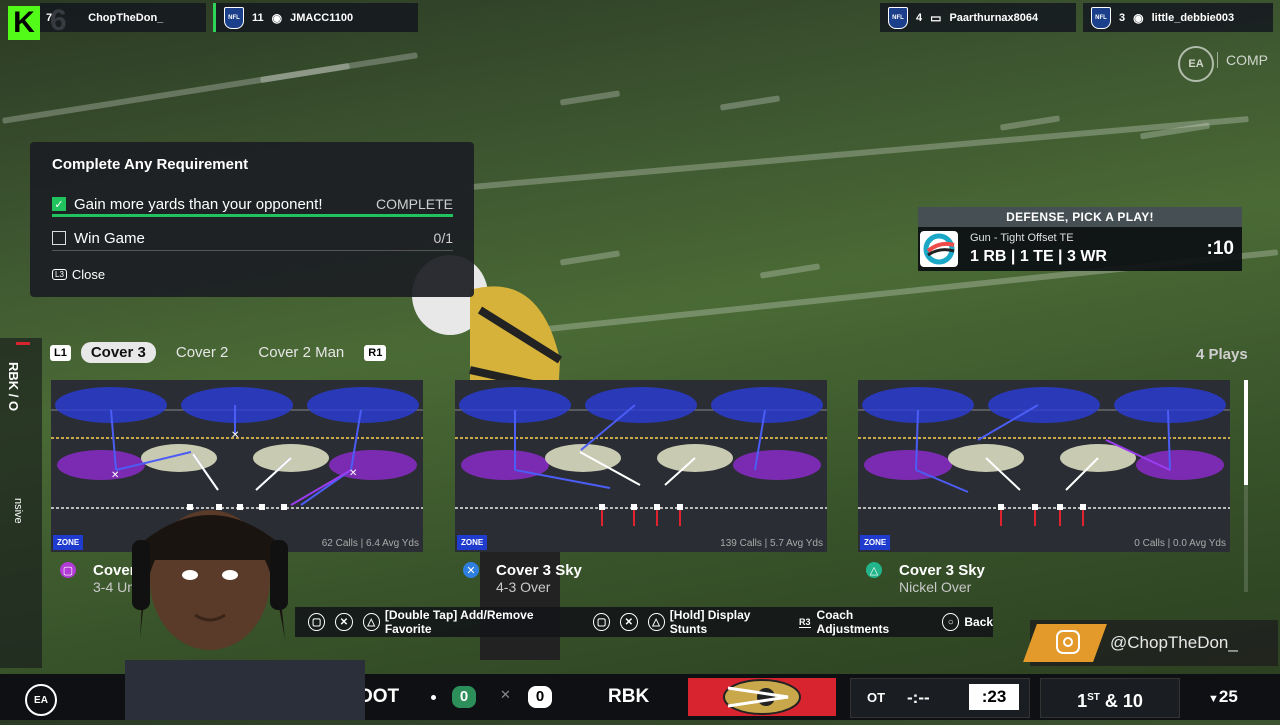 This screenshot has width=1280, height=725. What do you see at coordinates (629, 696) in the screenshot?
I see `home-team-abbr: RBK` at bounding box center [629, 696].